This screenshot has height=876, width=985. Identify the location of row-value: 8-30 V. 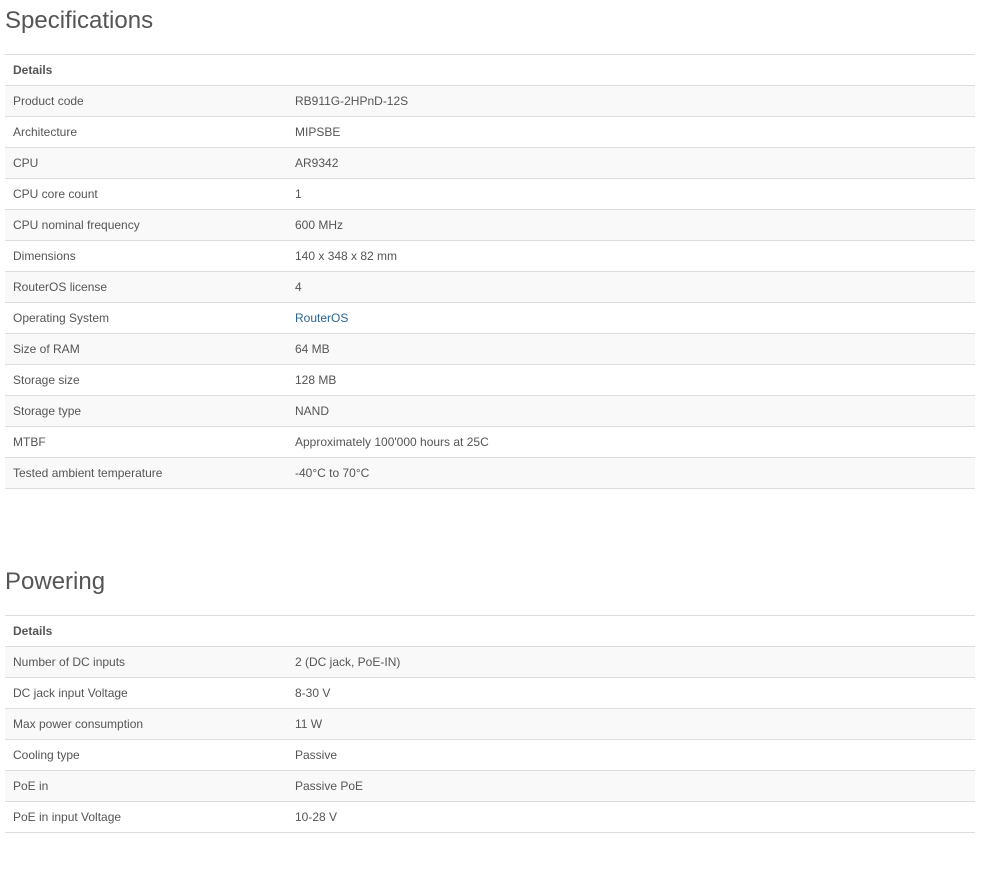
(631, 693).